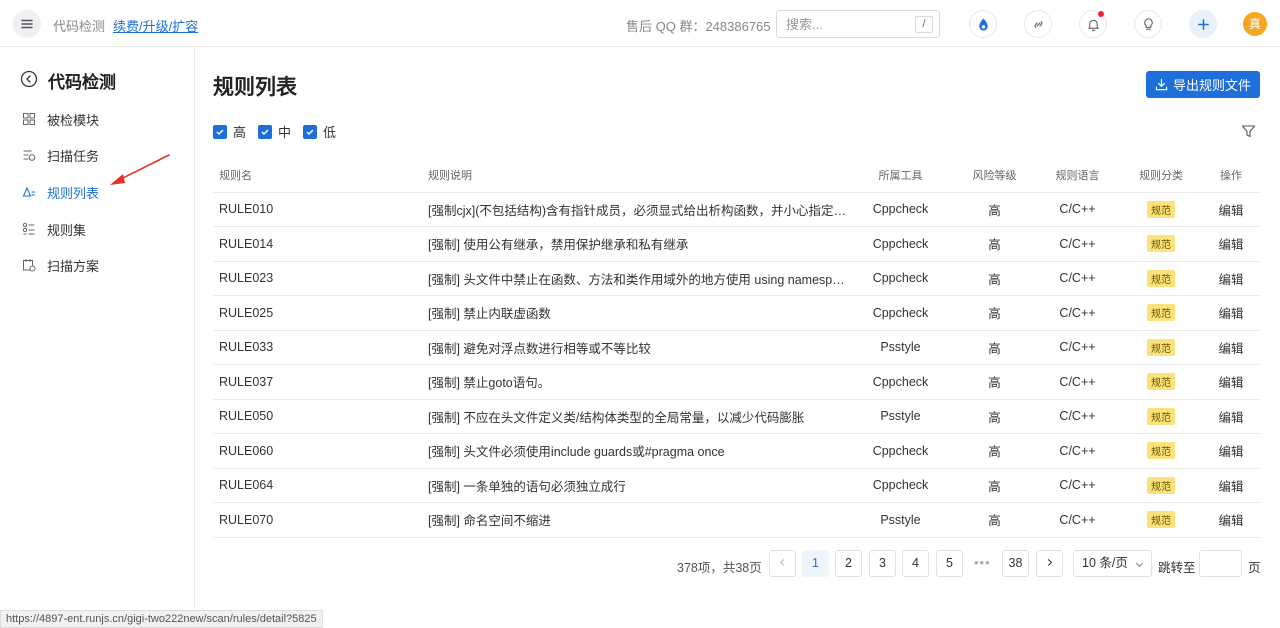 Image resolution: width=1280 pixels, height=628 pixels. I want to click on chevron-left-icon, so click(782, 562).